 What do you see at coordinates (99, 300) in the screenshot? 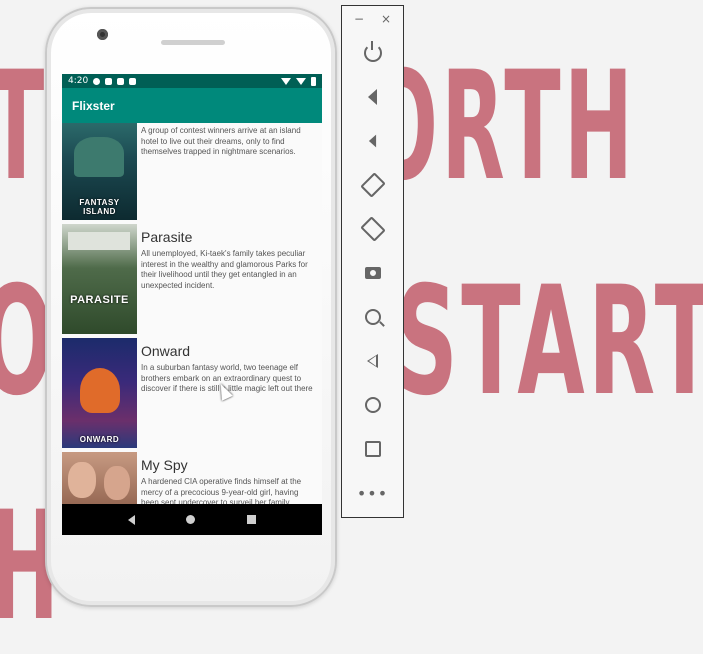
I see `poster-text: PARASITE` at bounding box center [99, 300].